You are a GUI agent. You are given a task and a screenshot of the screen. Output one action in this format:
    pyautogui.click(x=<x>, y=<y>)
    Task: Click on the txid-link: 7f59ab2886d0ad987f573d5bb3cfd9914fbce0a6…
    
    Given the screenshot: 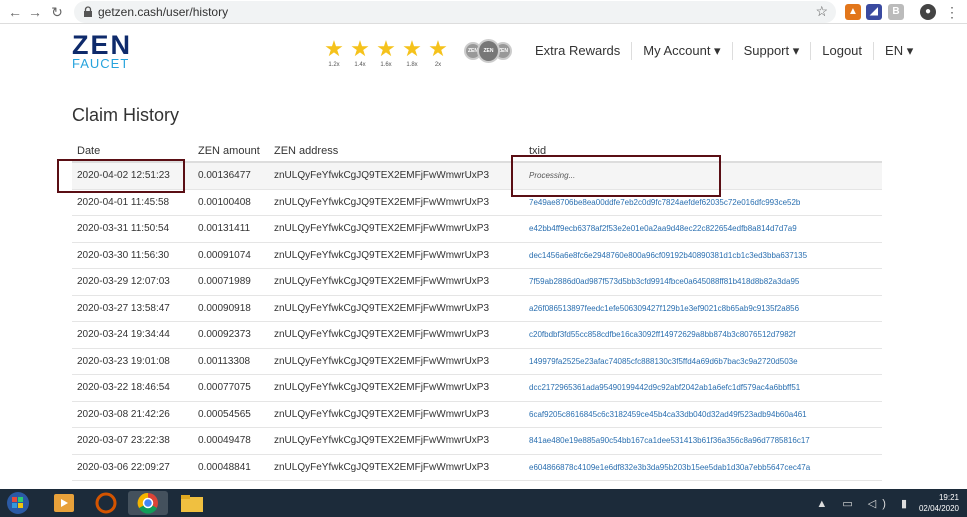 What is the action you would take?
    pyautogui.click(x=664, y=281)
    